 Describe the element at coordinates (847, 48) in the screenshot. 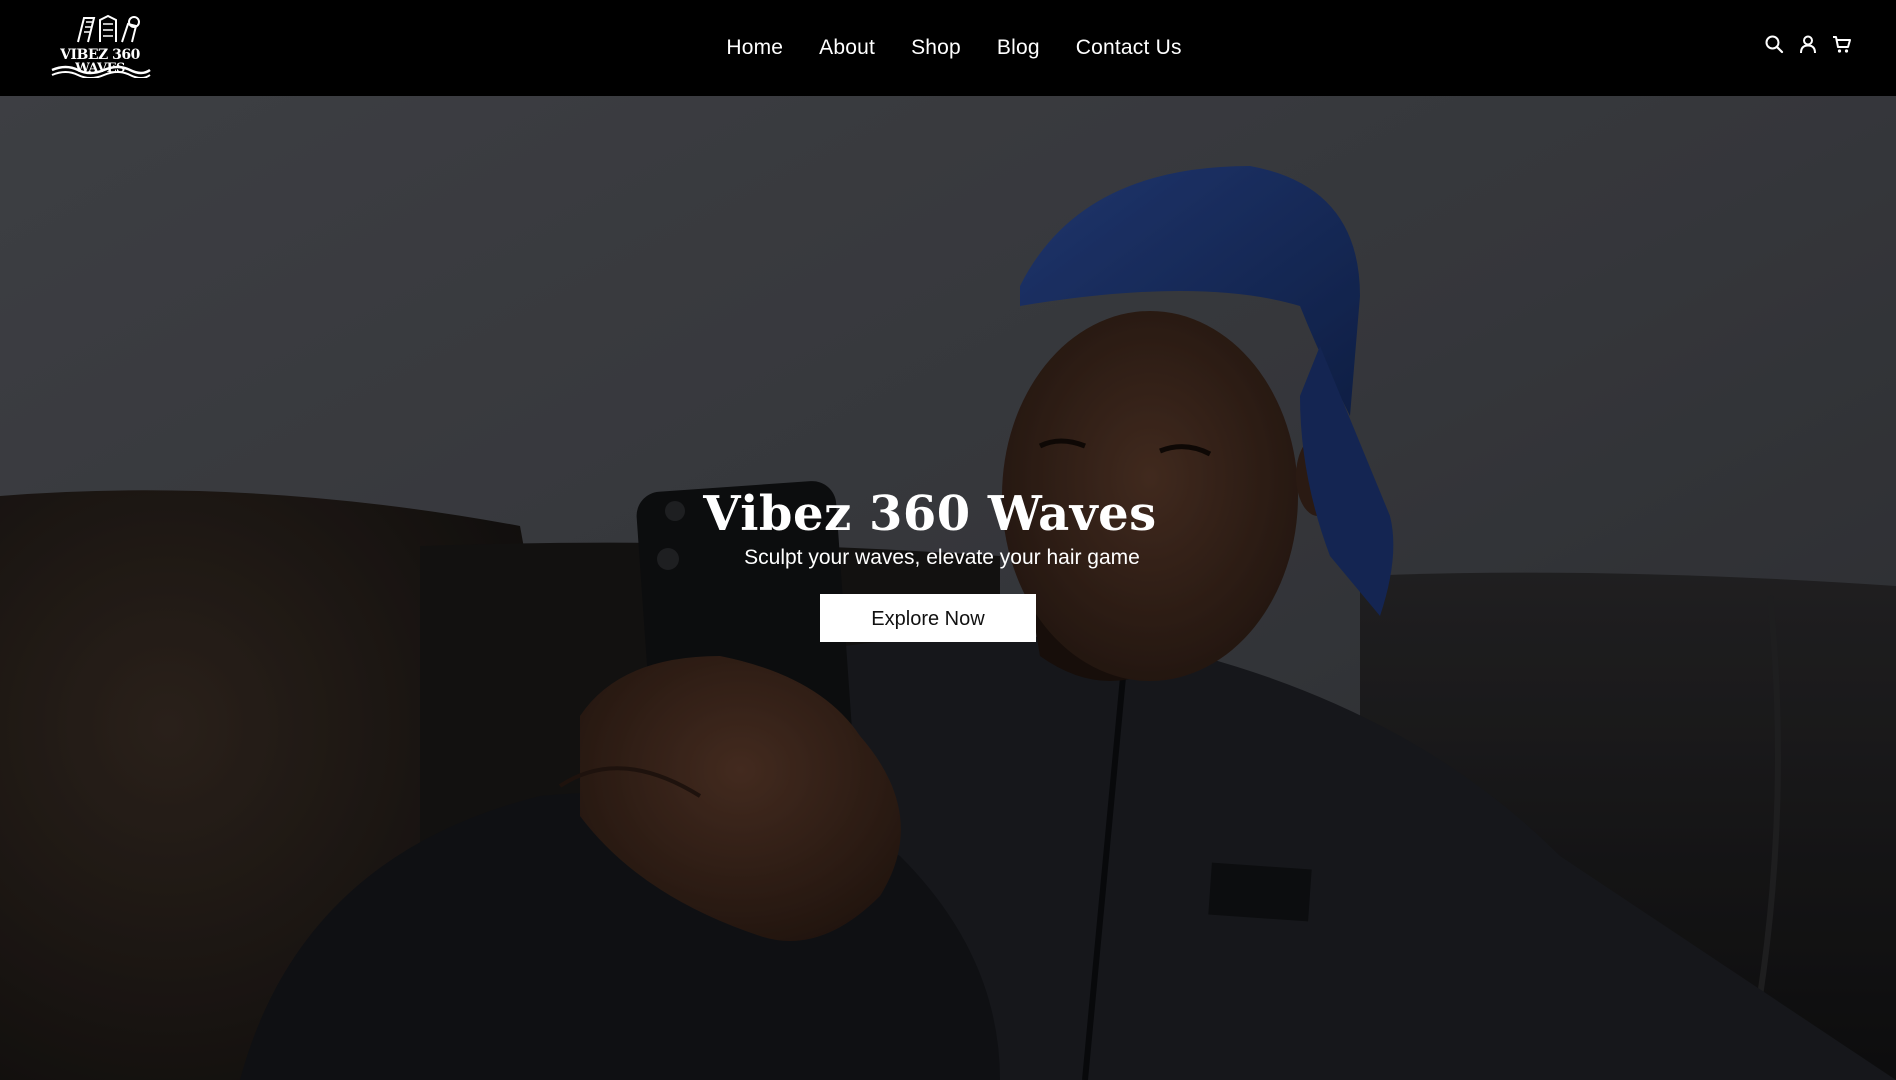

I see `nav-about: About` at that location.